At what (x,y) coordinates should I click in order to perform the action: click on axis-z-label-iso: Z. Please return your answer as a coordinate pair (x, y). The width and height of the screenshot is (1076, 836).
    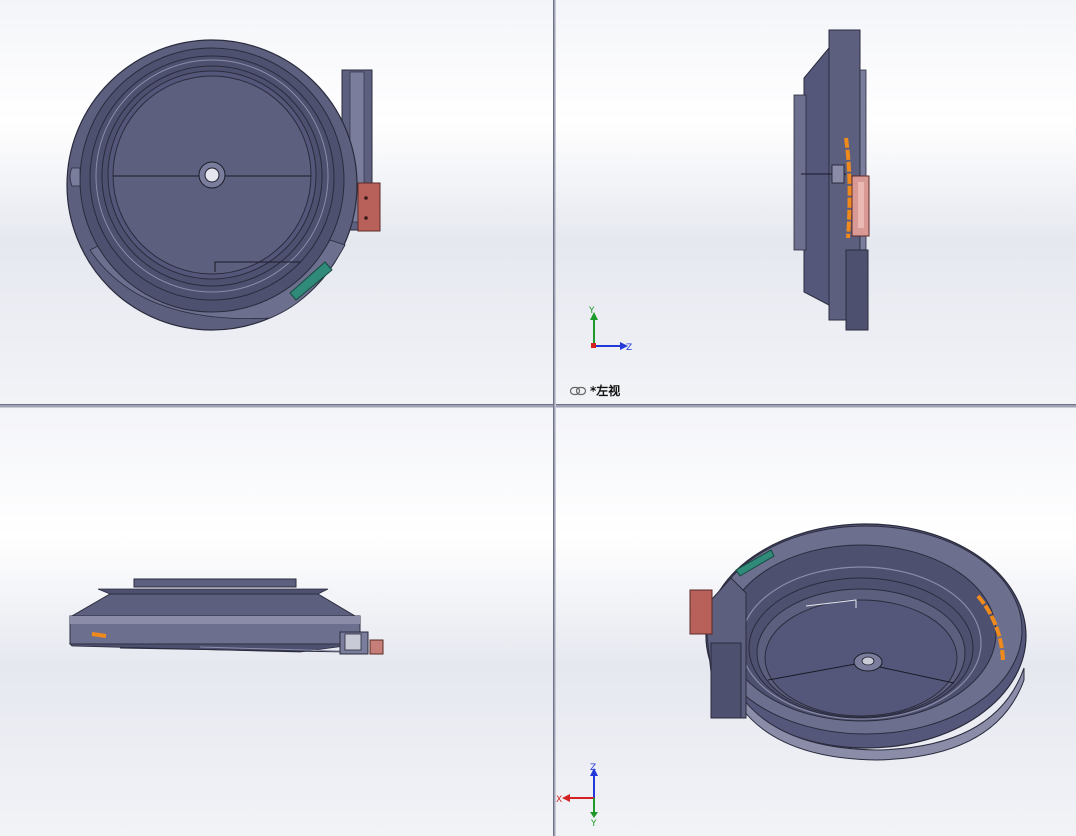
    Looking at the image, I should click on (593, 768).